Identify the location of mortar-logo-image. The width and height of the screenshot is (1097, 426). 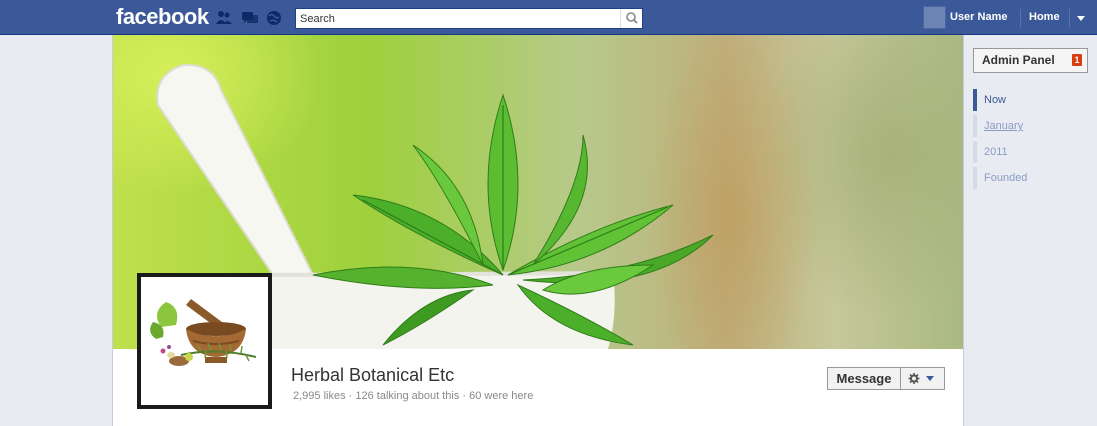
(203, 332).